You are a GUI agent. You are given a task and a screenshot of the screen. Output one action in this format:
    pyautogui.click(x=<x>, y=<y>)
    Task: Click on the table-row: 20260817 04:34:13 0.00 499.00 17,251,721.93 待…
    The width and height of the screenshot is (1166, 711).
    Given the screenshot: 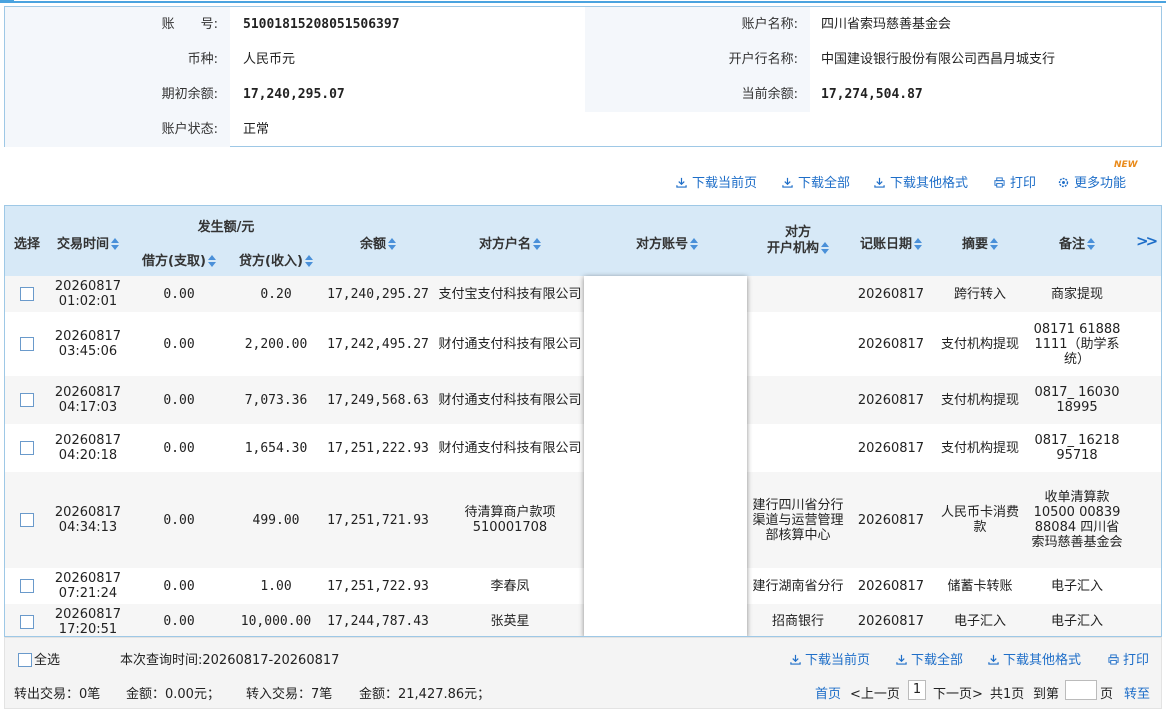 What is the action you would take?
    pyautogui.click(x=583, y=520)
    